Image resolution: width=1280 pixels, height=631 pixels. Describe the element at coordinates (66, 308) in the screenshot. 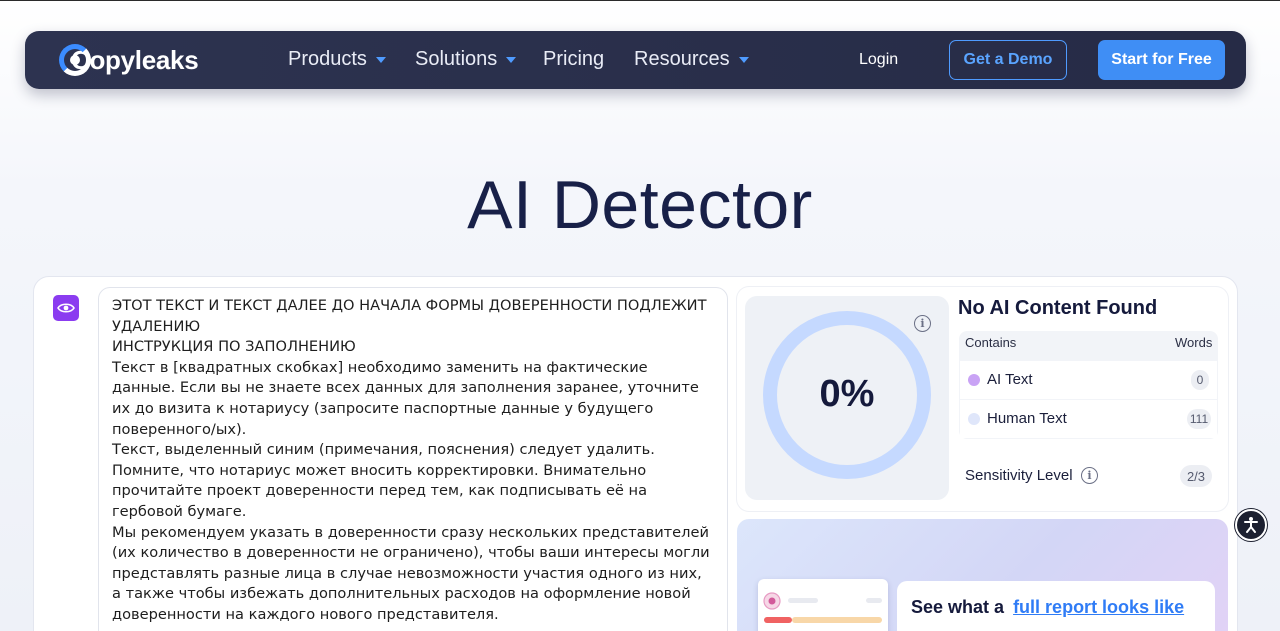

I see `eye-icon` at that location.